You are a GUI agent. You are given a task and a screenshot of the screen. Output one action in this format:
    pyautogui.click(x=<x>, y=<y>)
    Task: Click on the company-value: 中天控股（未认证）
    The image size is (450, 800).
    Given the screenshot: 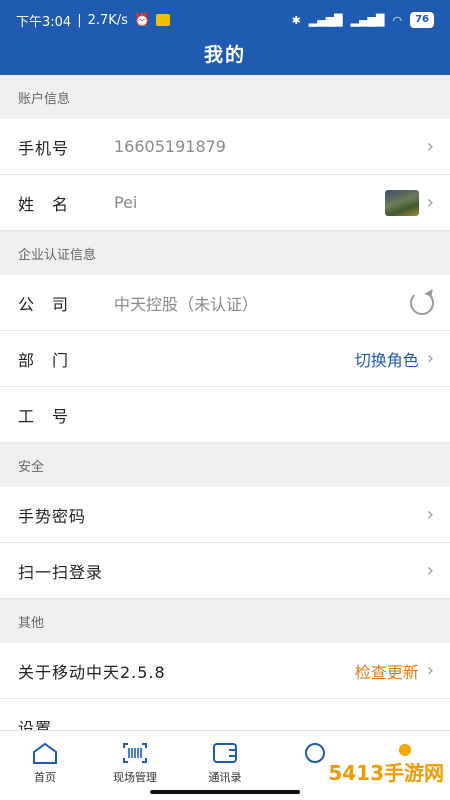 What is the action you would take?
    pyautogui.click(x=186, y=304)
    